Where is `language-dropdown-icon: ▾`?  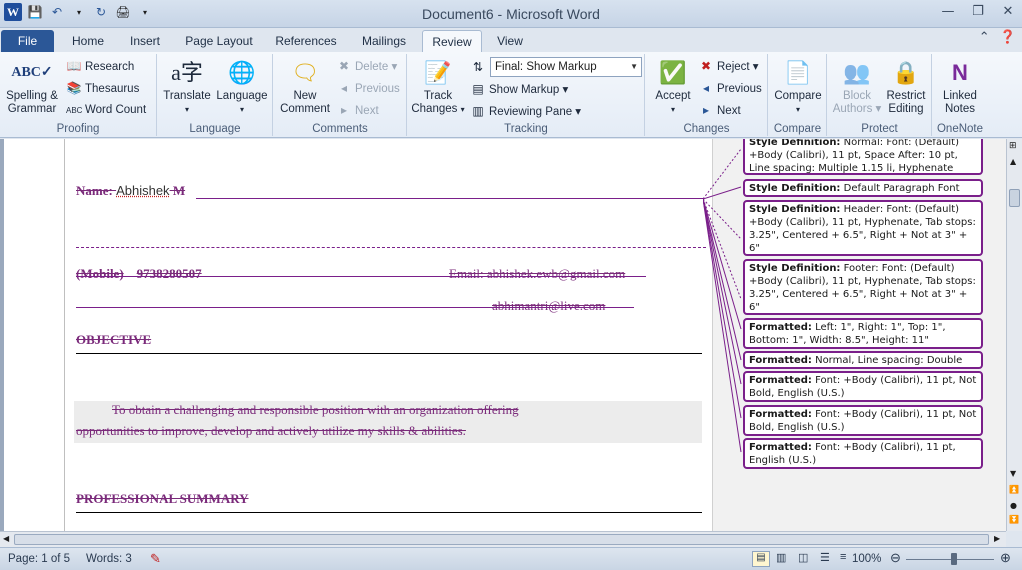
language-dropdown-icon: ▾ is located at coordinates (241, 109).